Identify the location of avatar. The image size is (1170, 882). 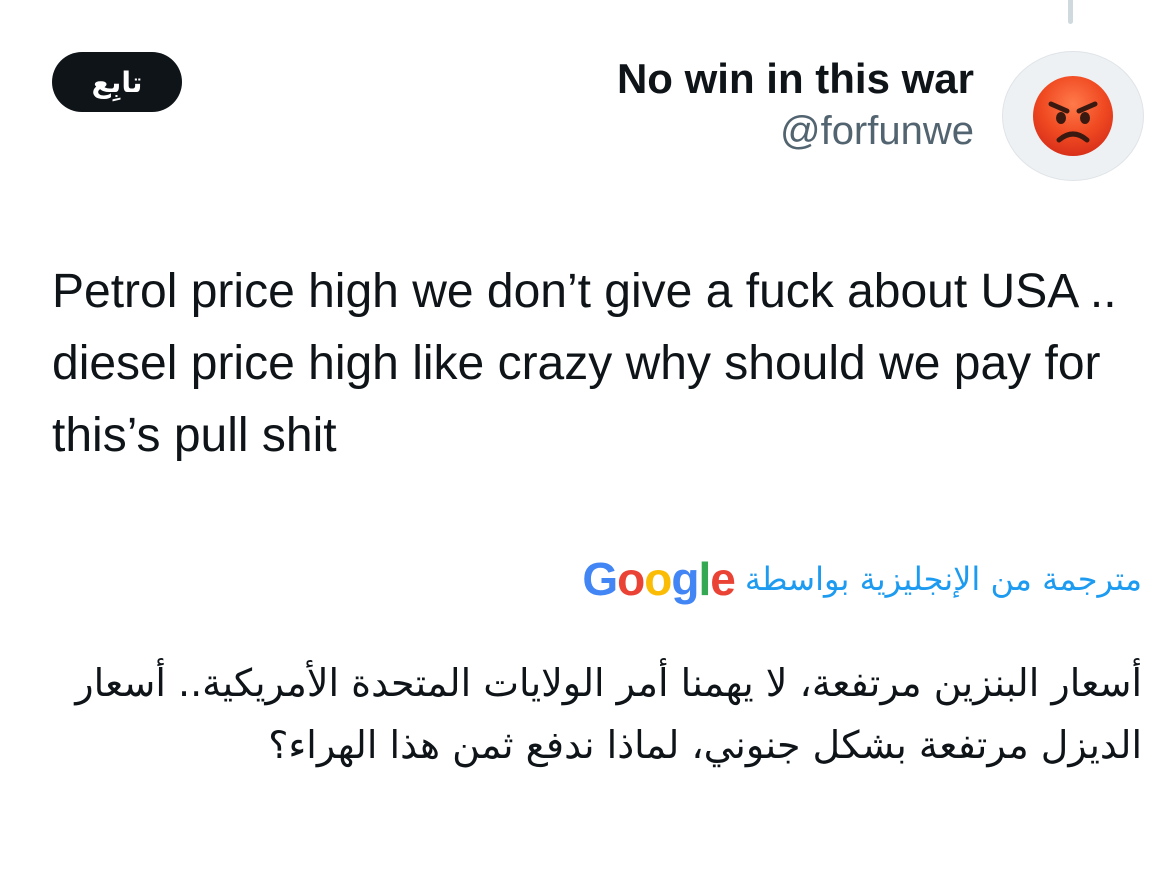
(1073, 116).